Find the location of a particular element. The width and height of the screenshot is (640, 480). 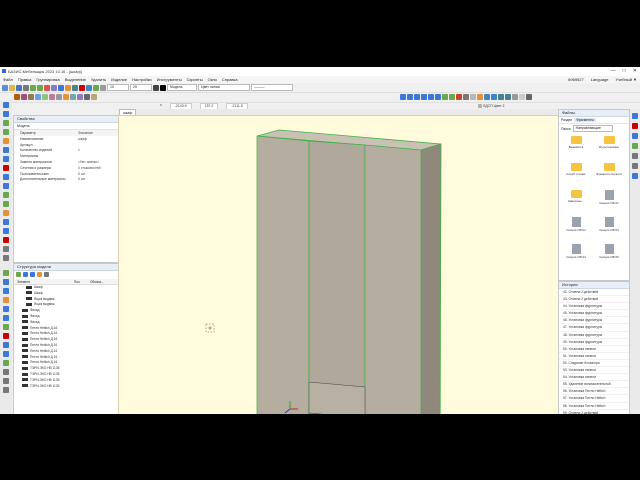

redo-icon is located at coordinates (40, 87).